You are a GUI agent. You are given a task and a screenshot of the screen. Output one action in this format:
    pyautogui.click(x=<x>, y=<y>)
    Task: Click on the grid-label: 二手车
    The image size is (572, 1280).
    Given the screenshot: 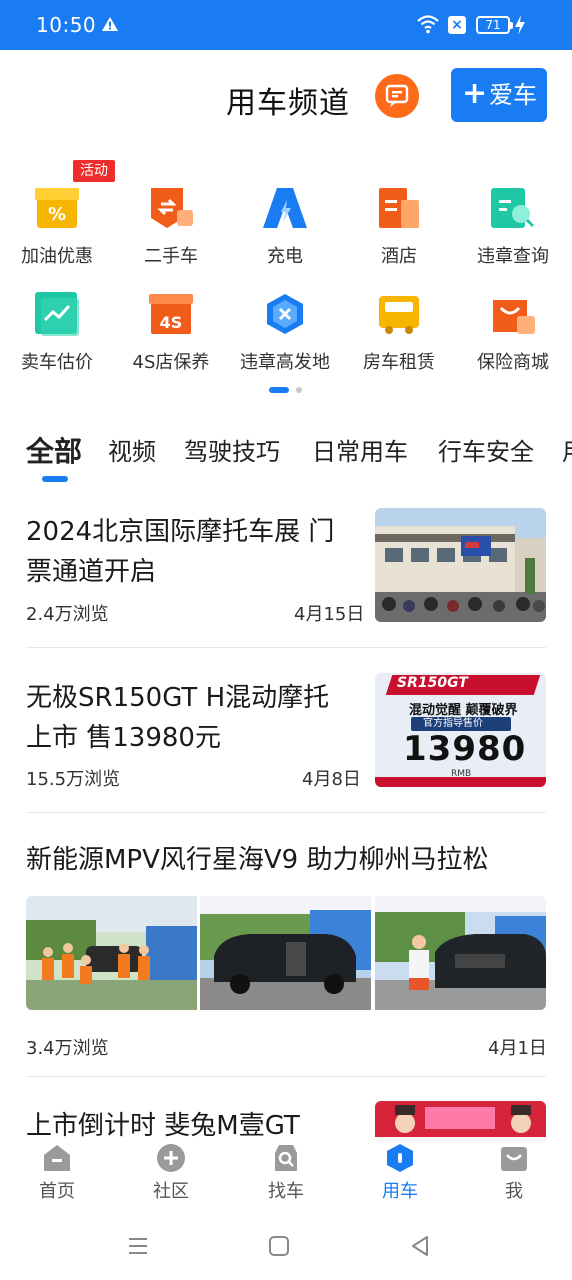 What is the action you would take?
    pyautogui.click(x=171, y=256)
    